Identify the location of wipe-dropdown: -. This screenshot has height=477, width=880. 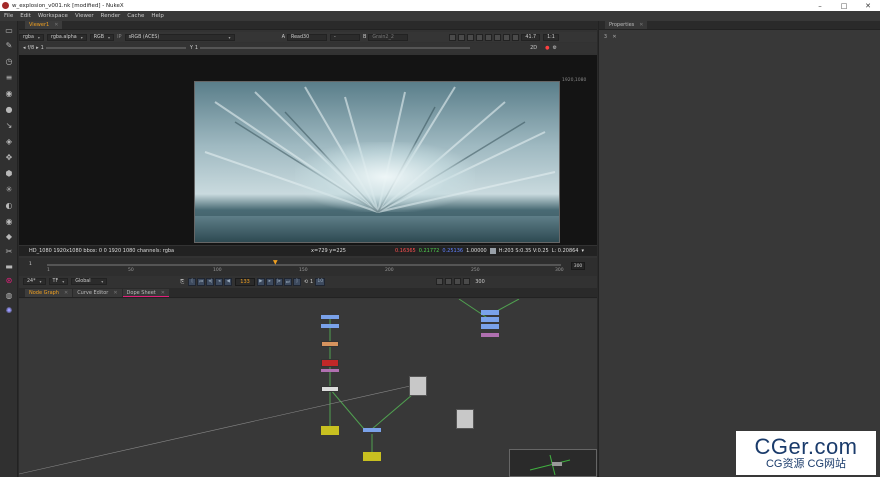
(344, 37).